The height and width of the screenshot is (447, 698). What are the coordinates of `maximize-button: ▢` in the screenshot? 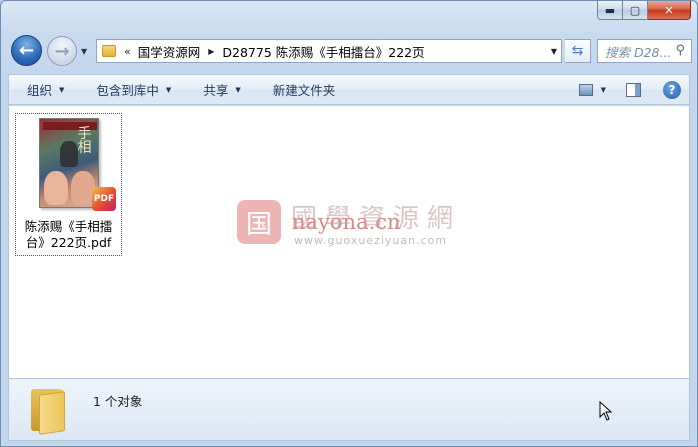 It's located at (635, 10).